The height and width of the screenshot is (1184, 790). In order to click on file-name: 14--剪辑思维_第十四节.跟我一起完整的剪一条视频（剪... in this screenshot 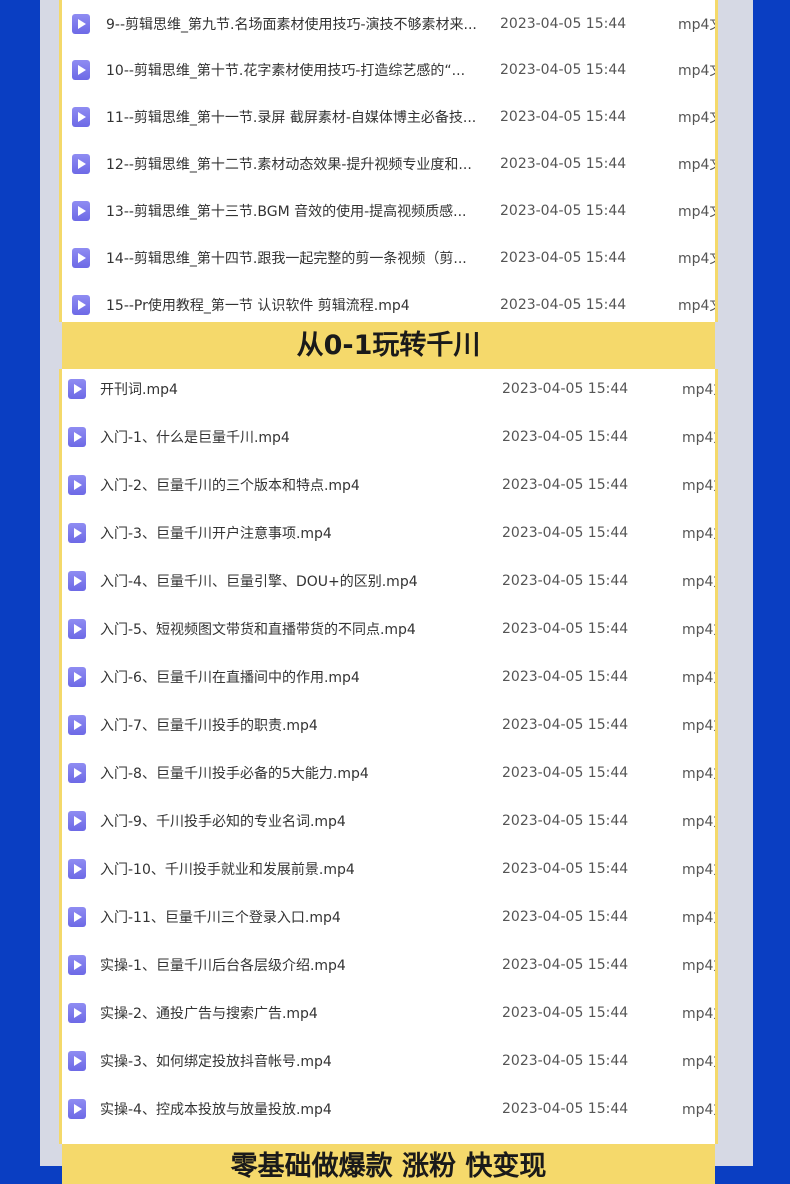, I will do `click(286, 258)`.